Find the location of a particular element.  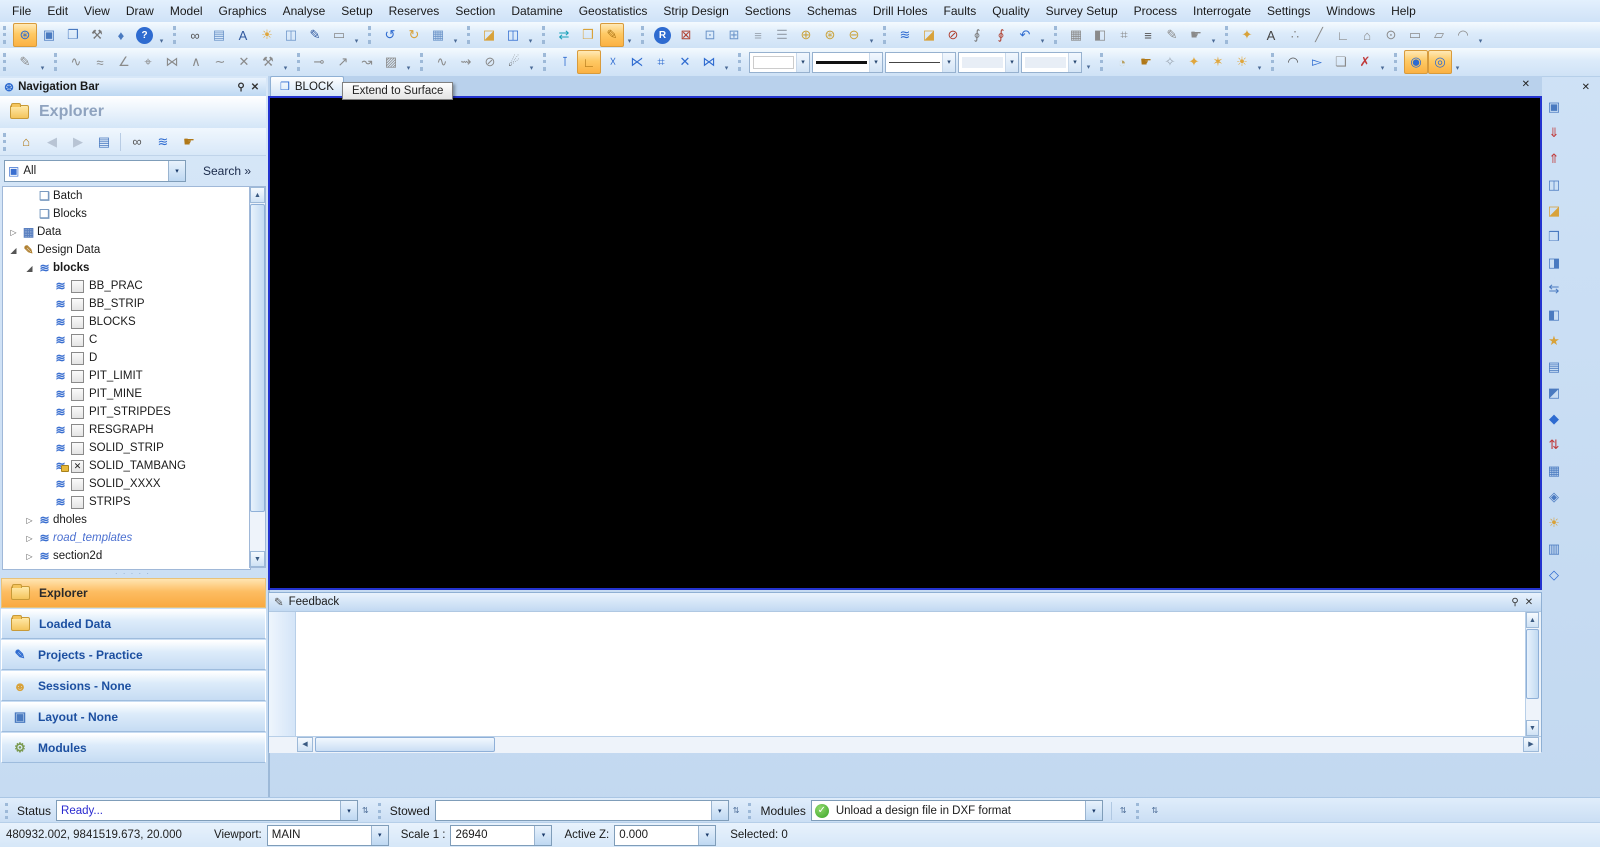

panel-bar-loaded-data: Loaded Data is located at coordinates (133, 624).